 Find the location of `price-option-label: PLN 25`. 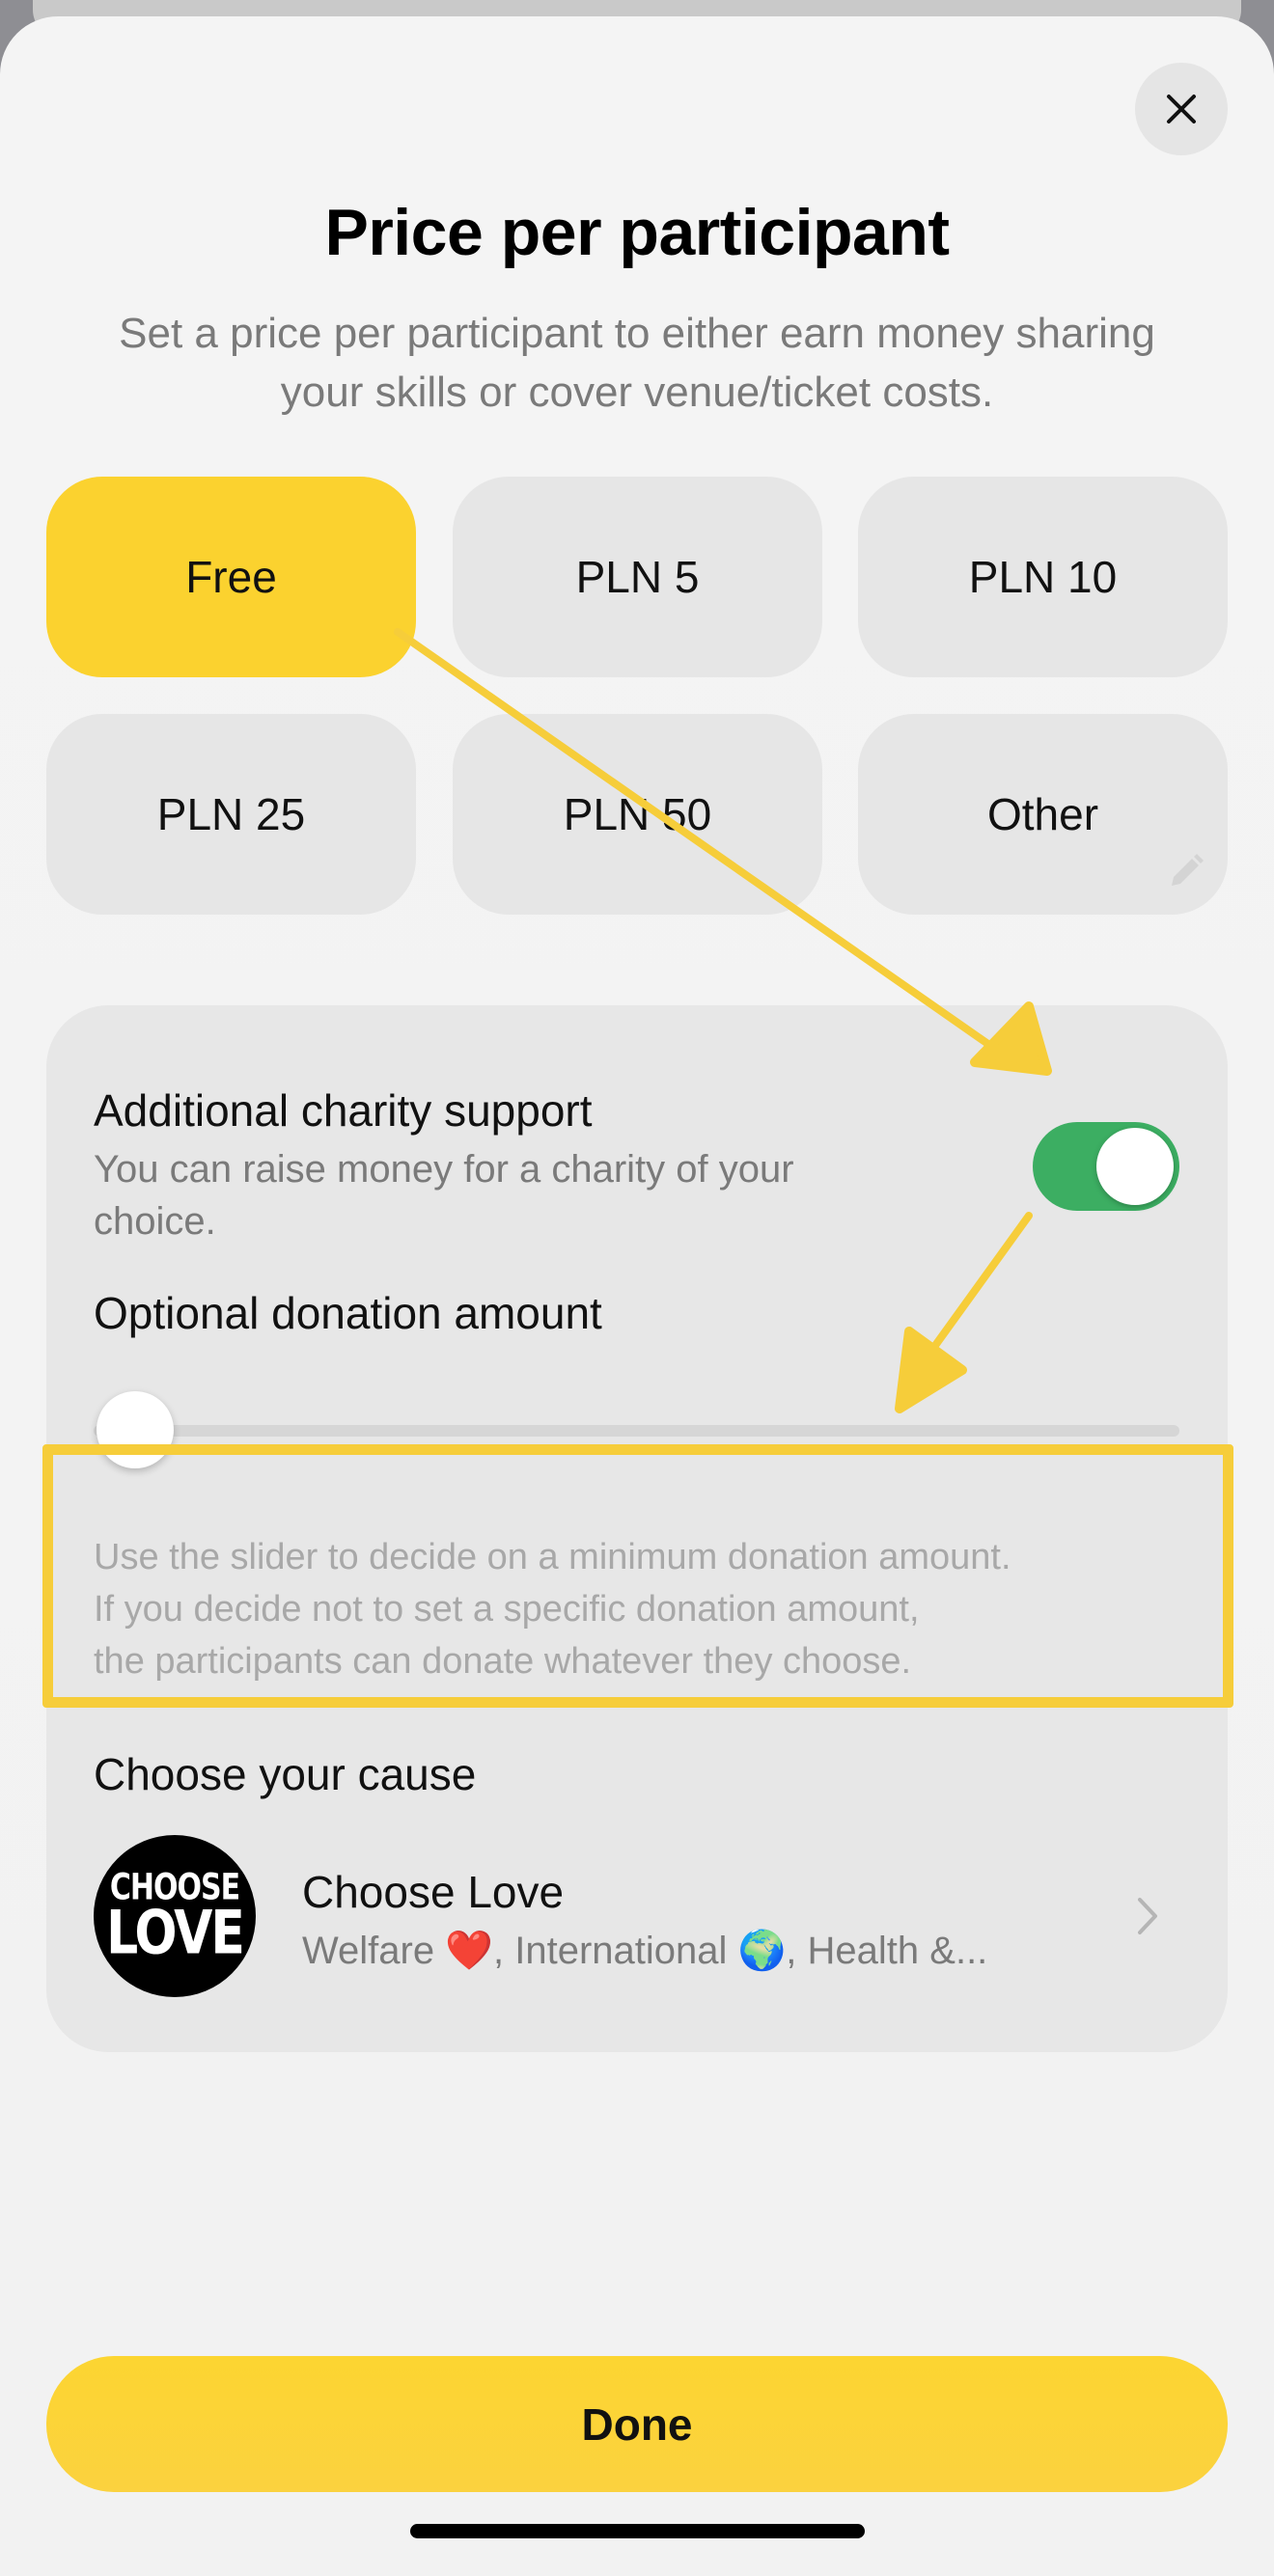

price-option-label: PLN 25 is located at coordinates (231, 814).